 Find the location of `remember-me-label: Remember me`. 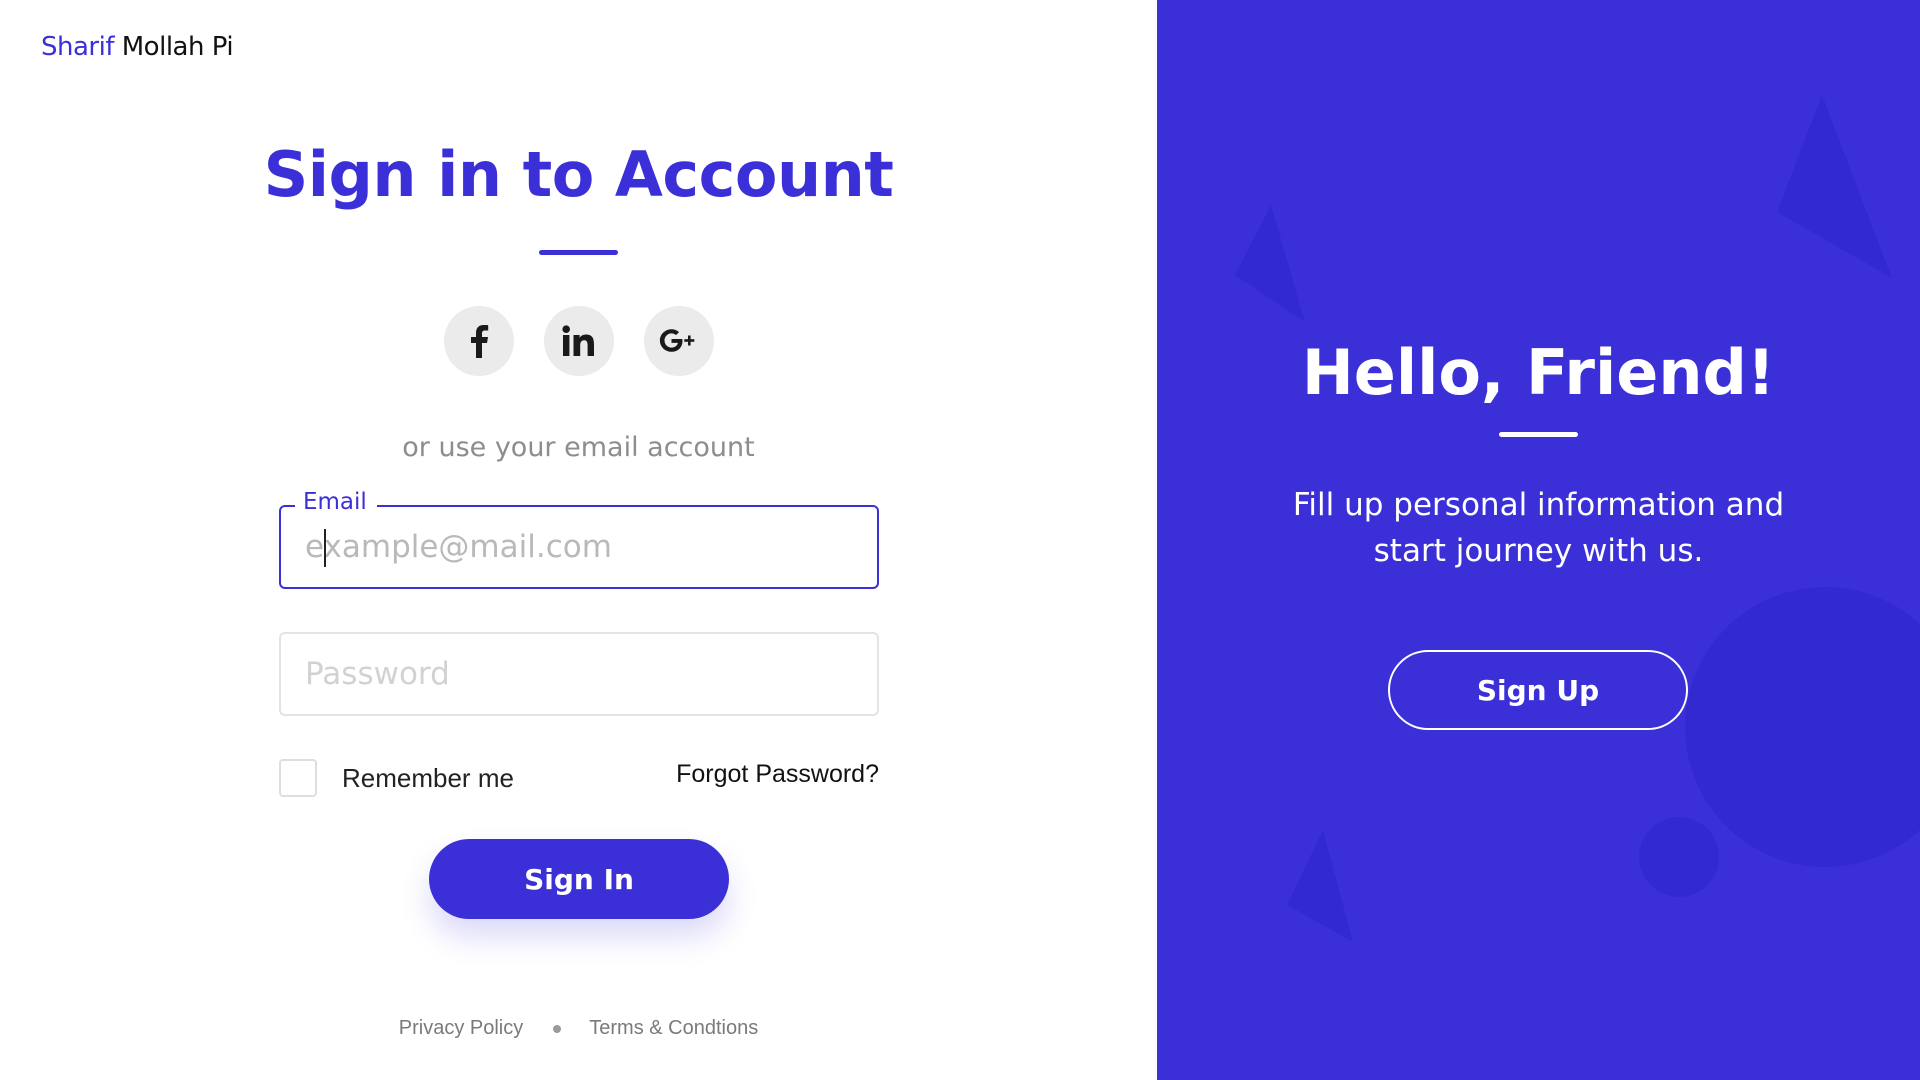

remember-me-label: Remember me is located at coordinates (428, 778).